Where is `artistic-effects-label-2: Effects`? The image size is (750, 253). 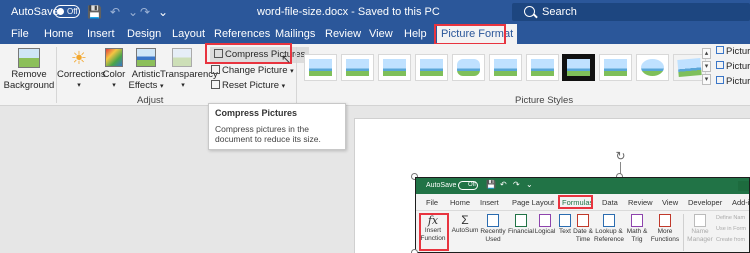 artistic-effects-label-2: Effects is located at coordinates (143, 85).